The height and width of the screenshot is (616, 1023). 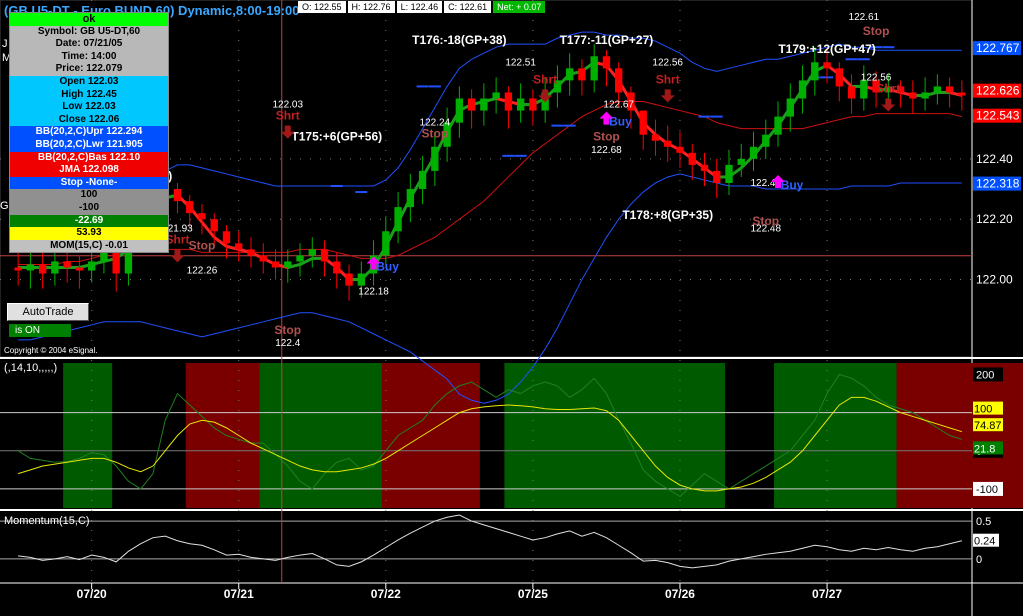 What do you see at coordinates (92, 594) in the screenshot?
I see `time-axis-date: 07/20` at bounding box center [92, 594].